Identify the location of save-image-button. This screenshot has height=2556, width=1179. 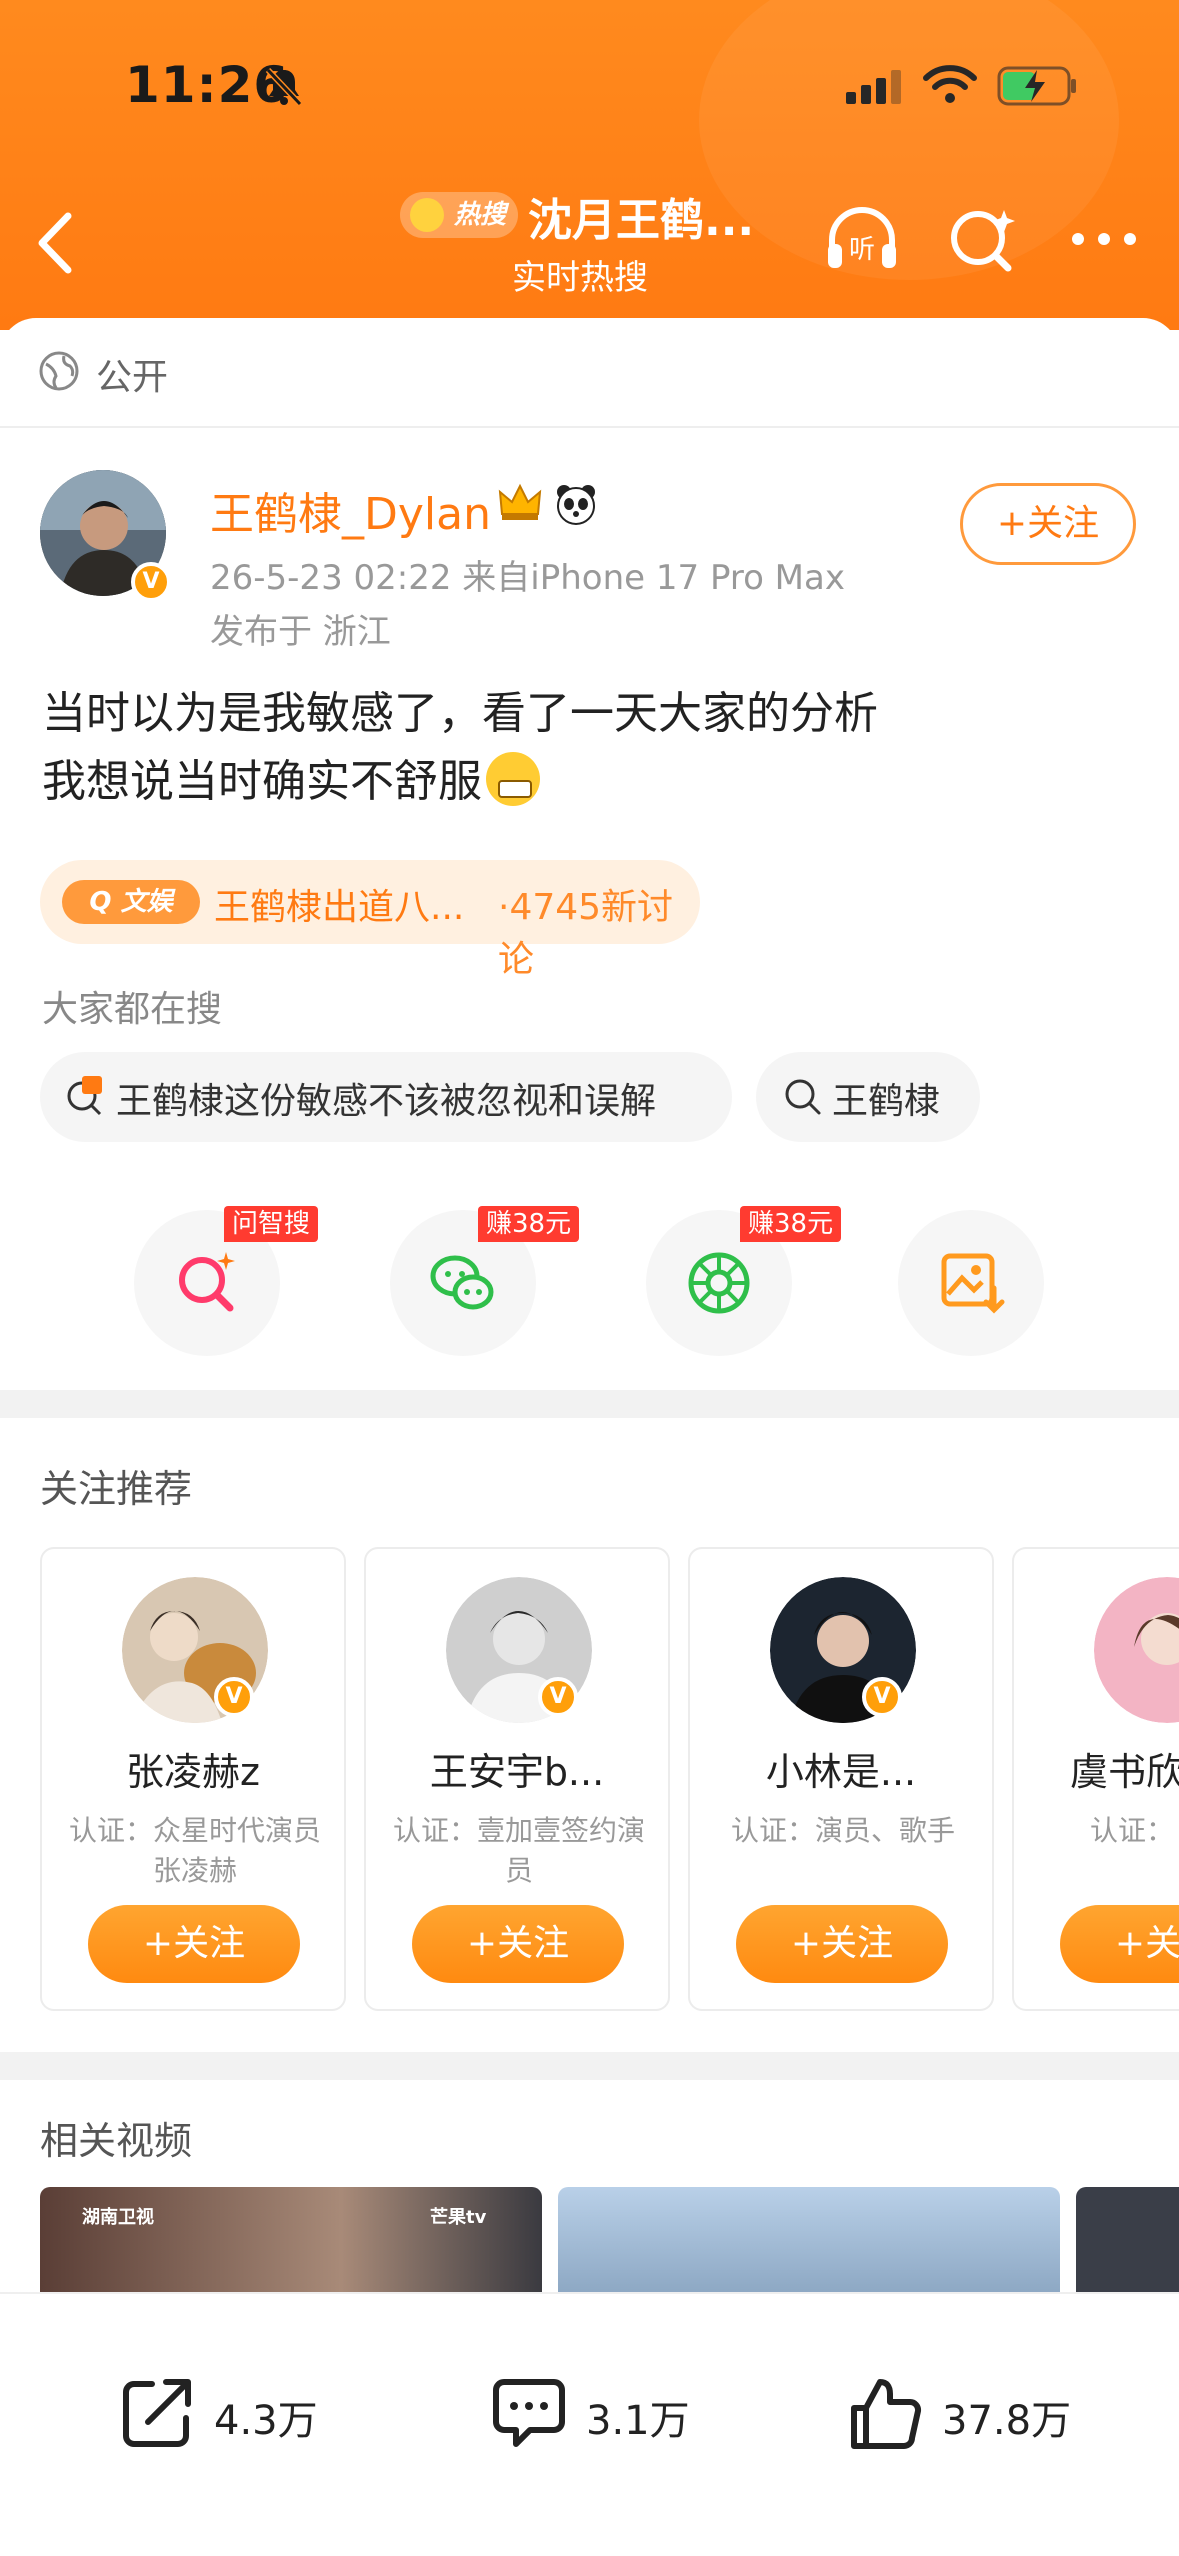
(971, 1283).